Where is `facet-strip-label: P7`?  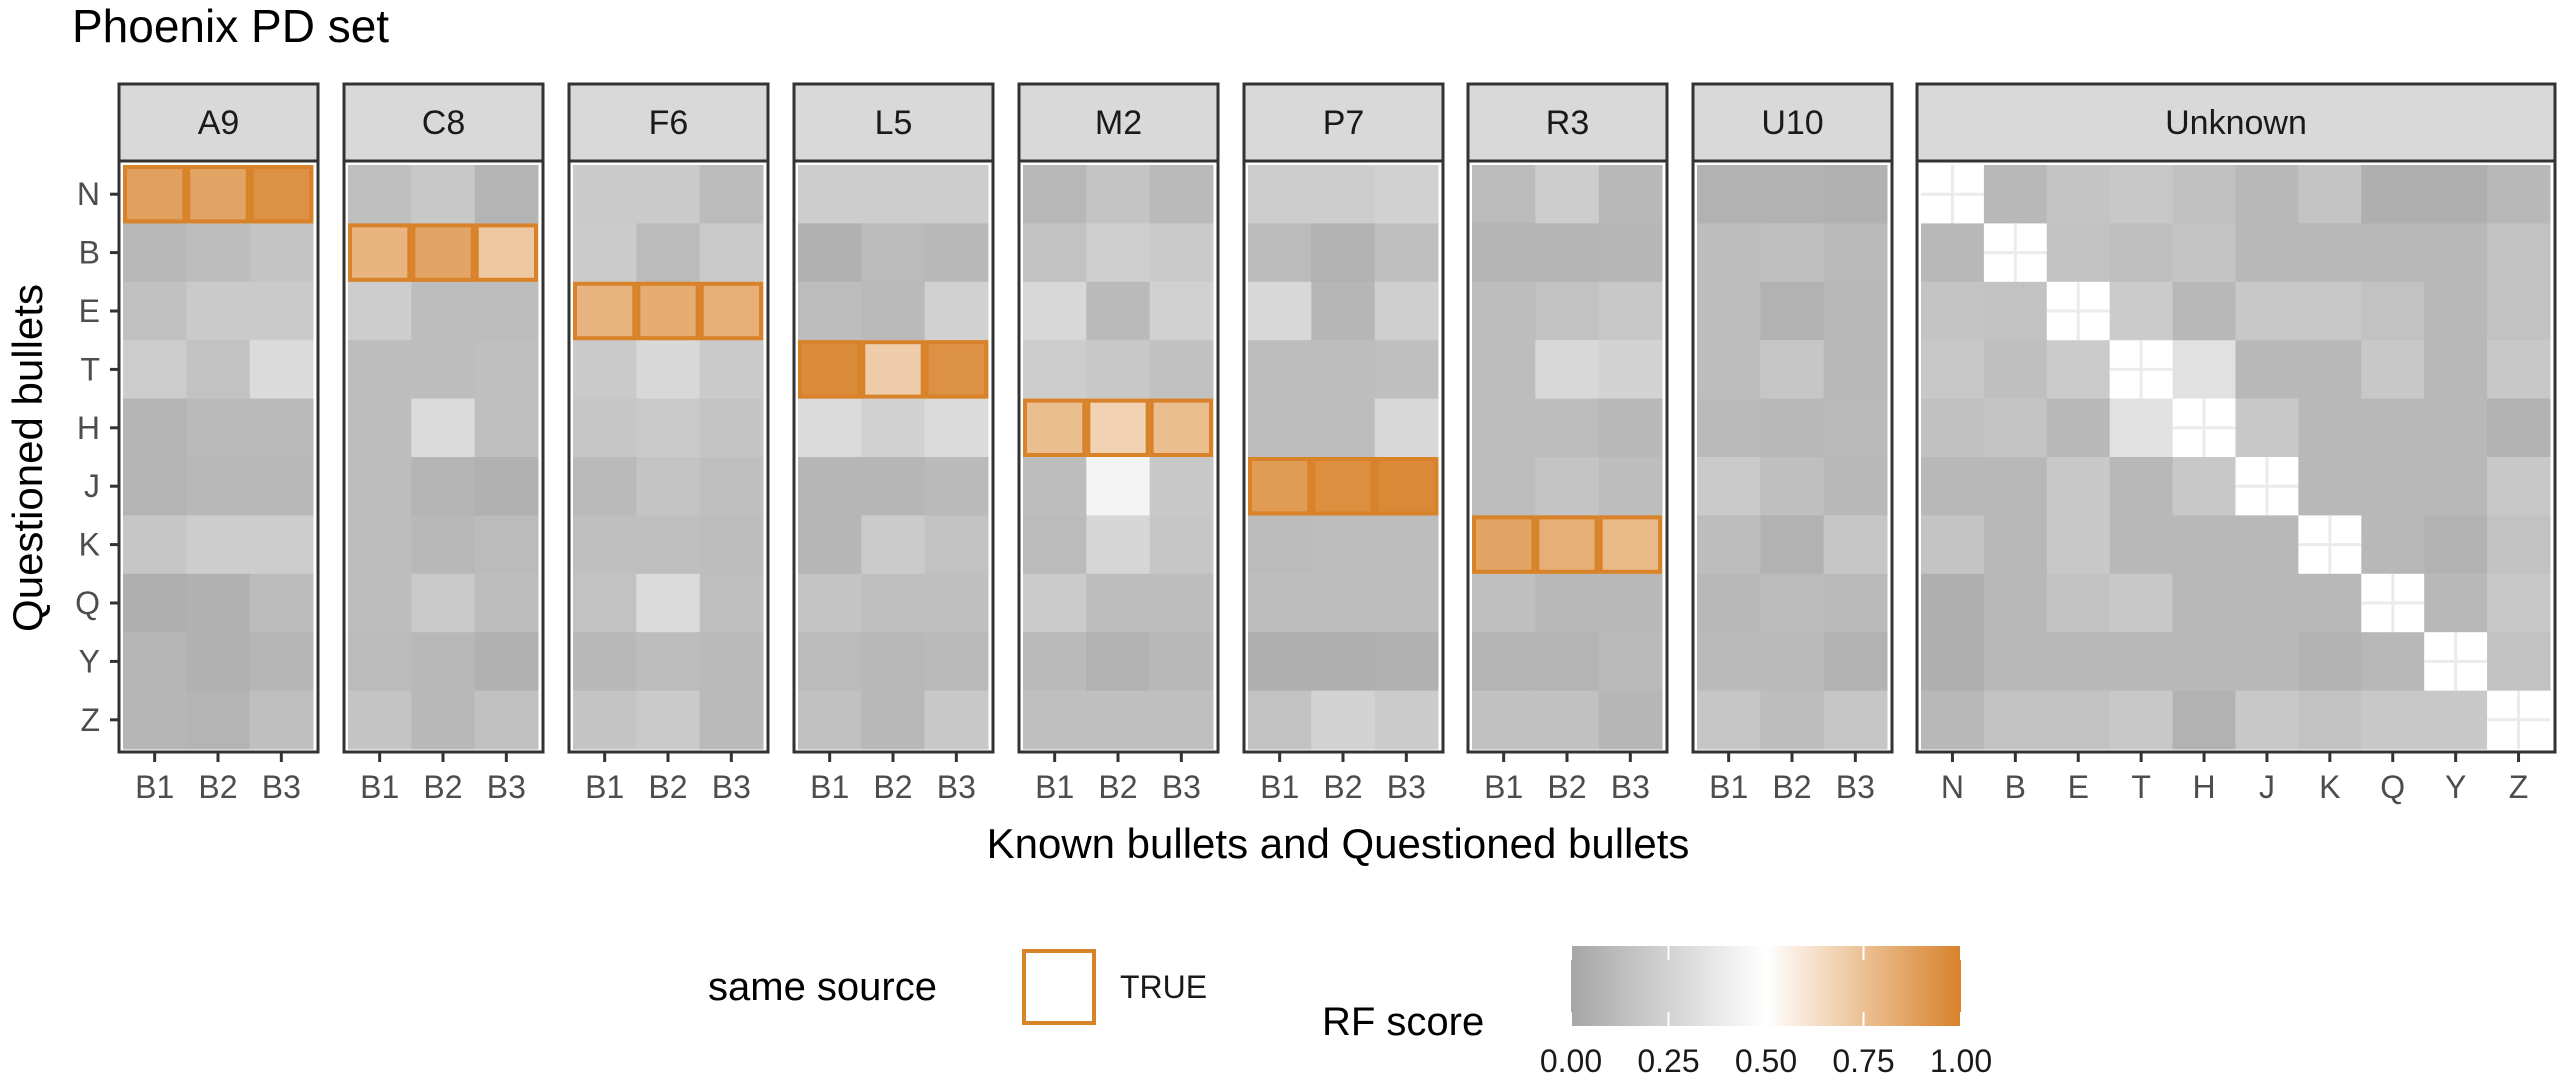
facet-strip-label: P7 is located at coordinates (1344, 123).